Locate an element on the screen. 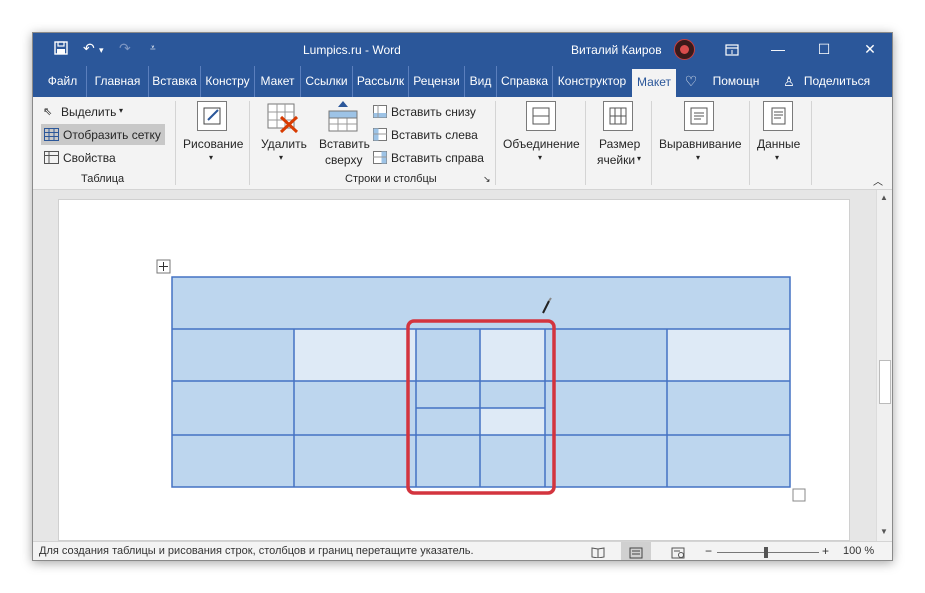 This screenshot has height=593, width=925. insert-above-label: Вставить is located at coordinates (344, 144).